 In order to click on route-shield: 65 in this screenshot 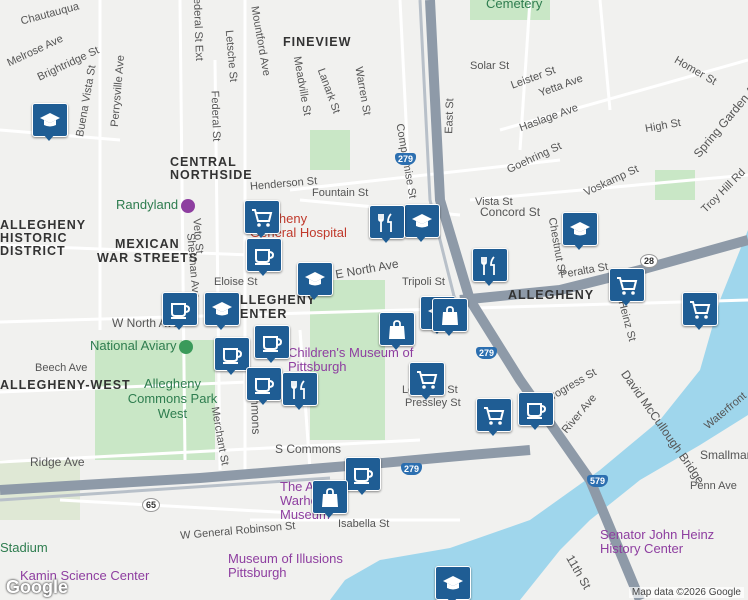, I will do `click(151, 505)`.